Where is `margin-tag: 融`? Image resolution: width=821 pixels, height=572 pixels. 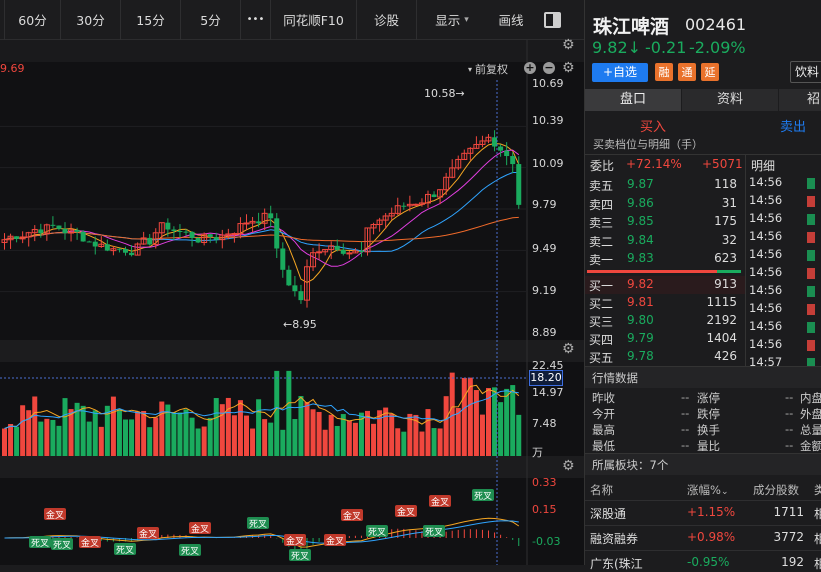
margin-tag: 融 is located at coordinates (664, 72).